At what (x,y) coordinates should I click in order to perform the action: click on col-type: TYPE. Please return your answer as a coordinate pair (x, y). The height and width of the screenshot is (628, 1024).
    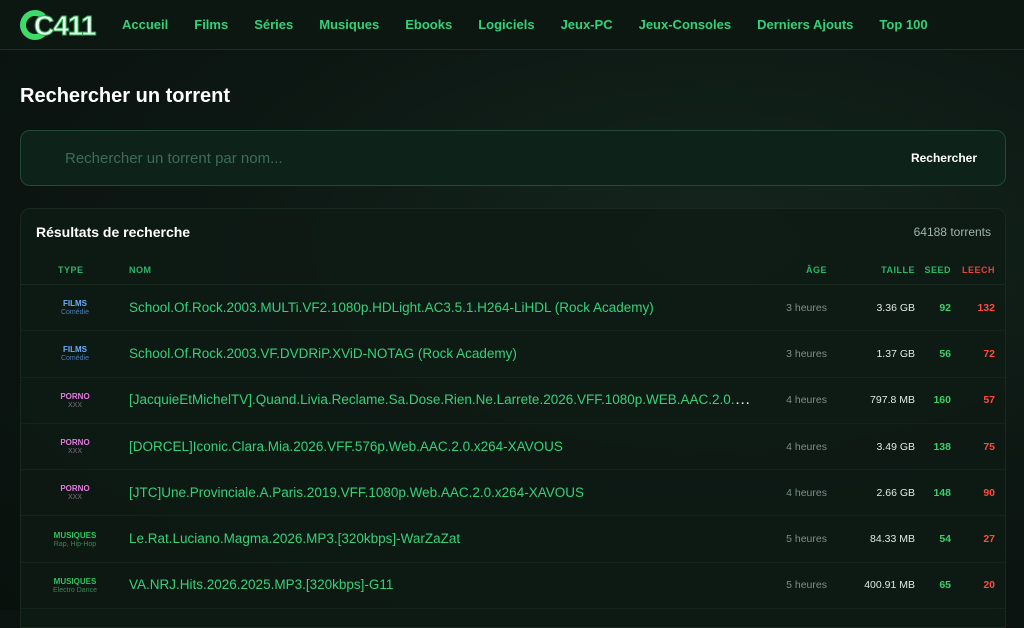
    Looking at the image, I should click on (75, 270).